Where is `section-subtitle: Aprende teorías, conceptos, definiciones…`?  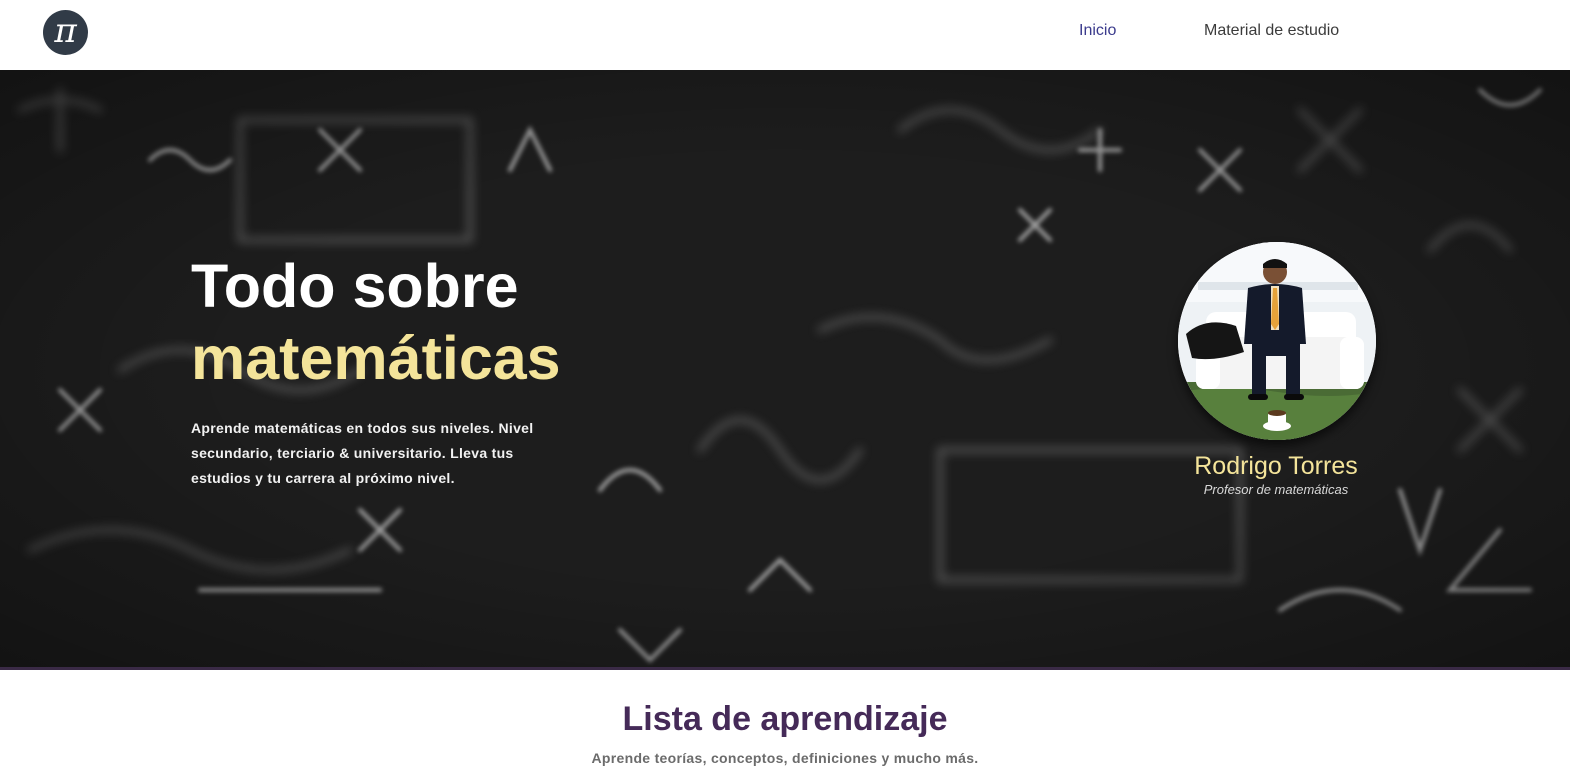 section-subtitle: Aprende teorías, conceptos, definiciones… is located at coordinates (785, 758).